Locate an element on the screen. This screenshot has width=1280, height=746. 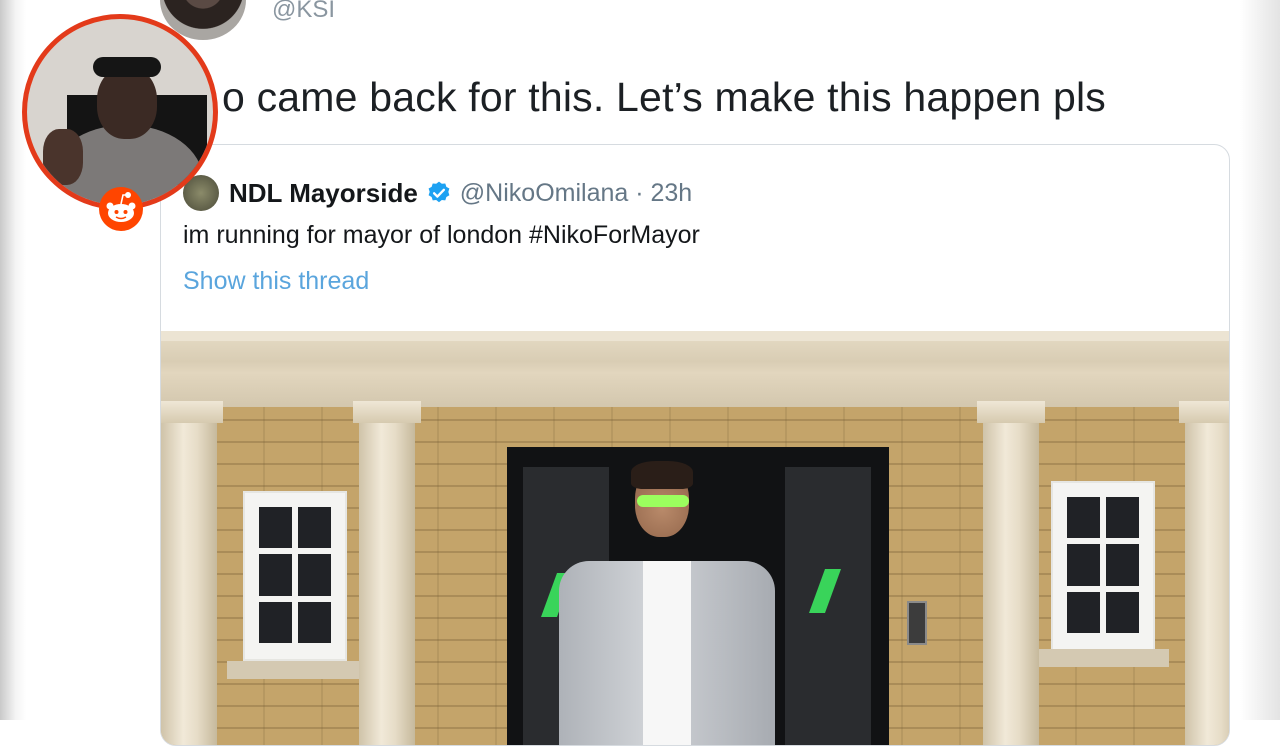
reaction-webcam is located at coordinates (120, 112).